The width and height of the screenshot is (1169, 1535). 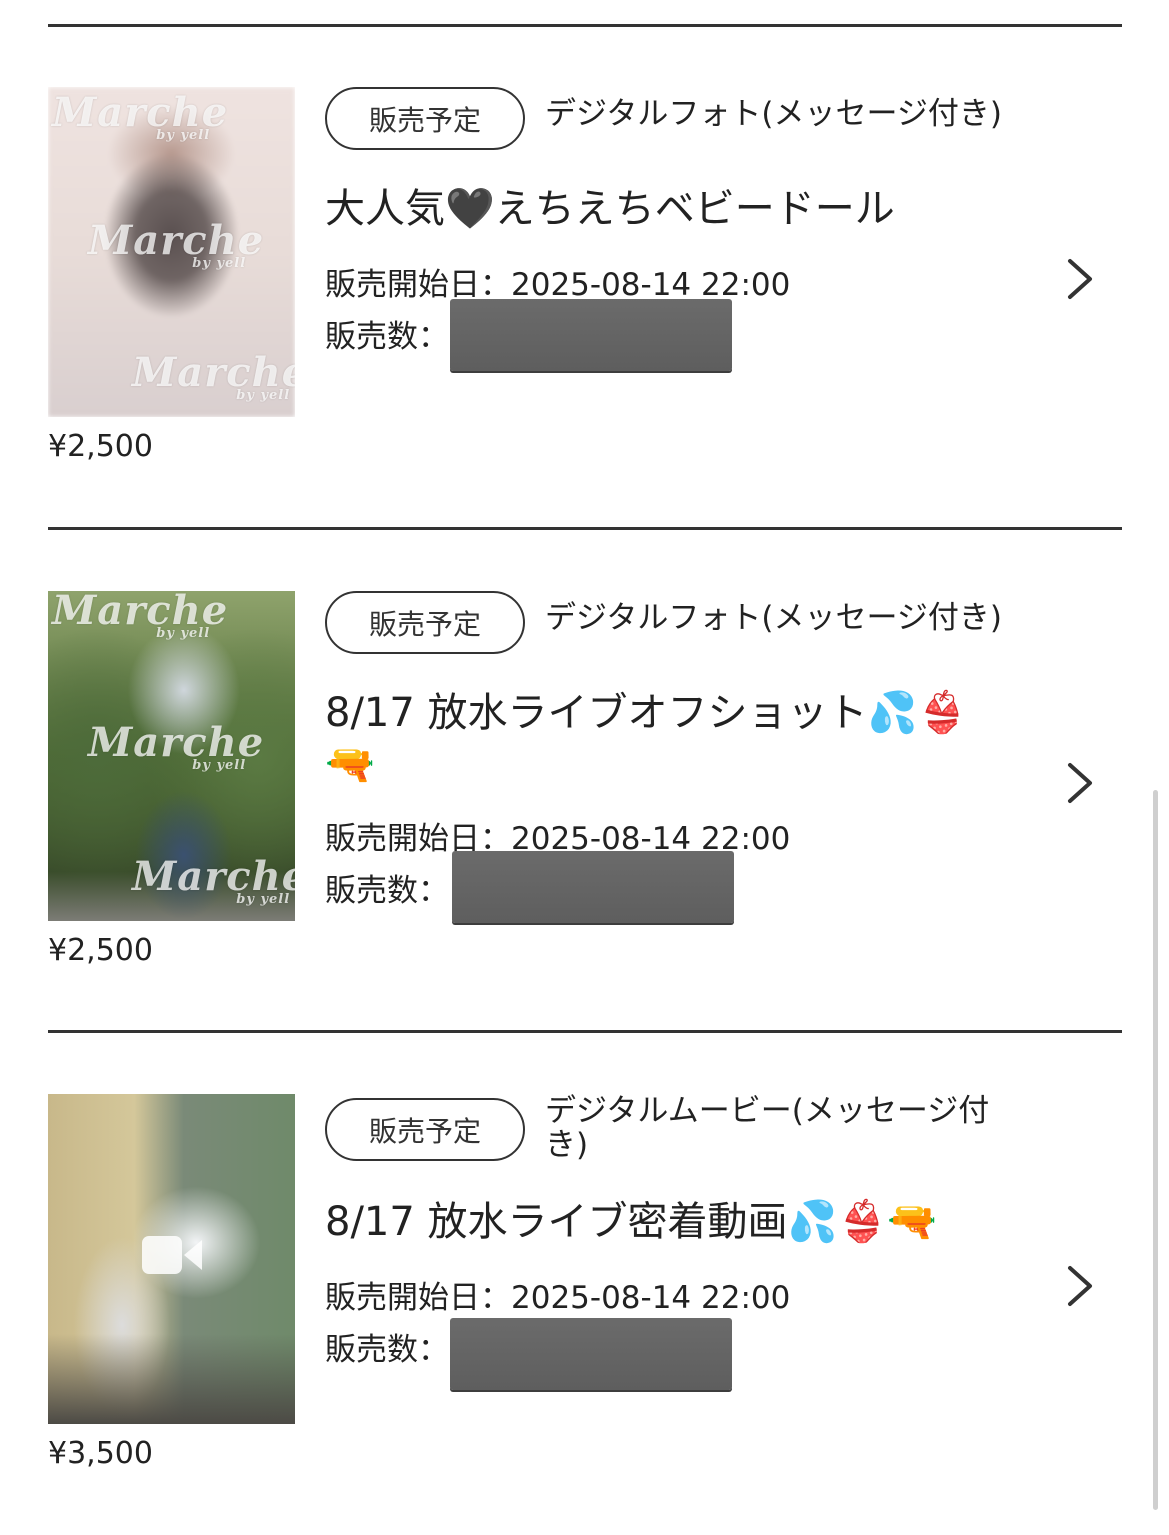 What do you see at coordinates (610, 209) in the screenshot?
I see `product-title: 大人気🖤えちえちベビードール` at bounding box center [610, 209].